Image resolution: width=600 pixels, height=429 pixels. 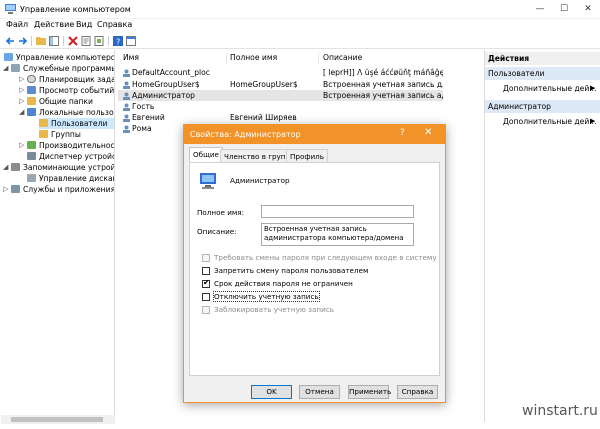 What do you see at coordinates (17, 24) in the screenshot?
I see `menu-file: Файл` at bounding box center [17, 24].